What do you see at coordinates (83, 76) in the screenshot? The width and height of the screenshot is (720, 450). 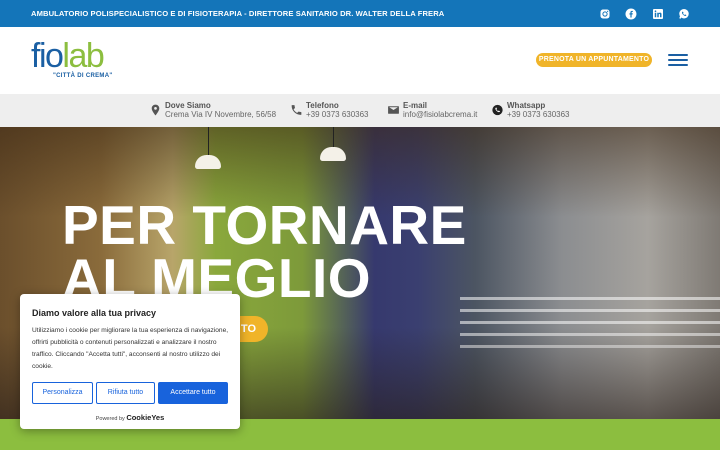 I see `logo-subtitle: "CITTÀ DI CREMA"` at bounding box center [83, 76].